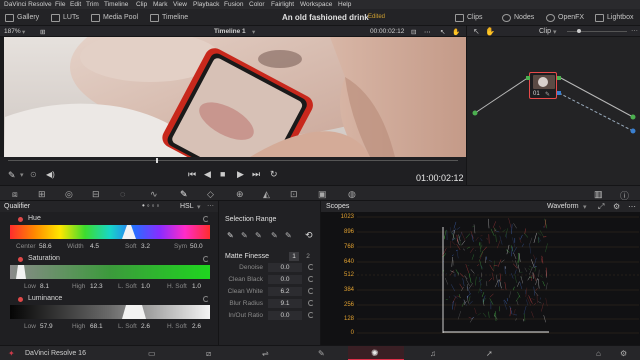 Image resolution: width=640 pixels, height=360 pixels. I want to click on openfx-button: OpenFX, so click(565, 17).